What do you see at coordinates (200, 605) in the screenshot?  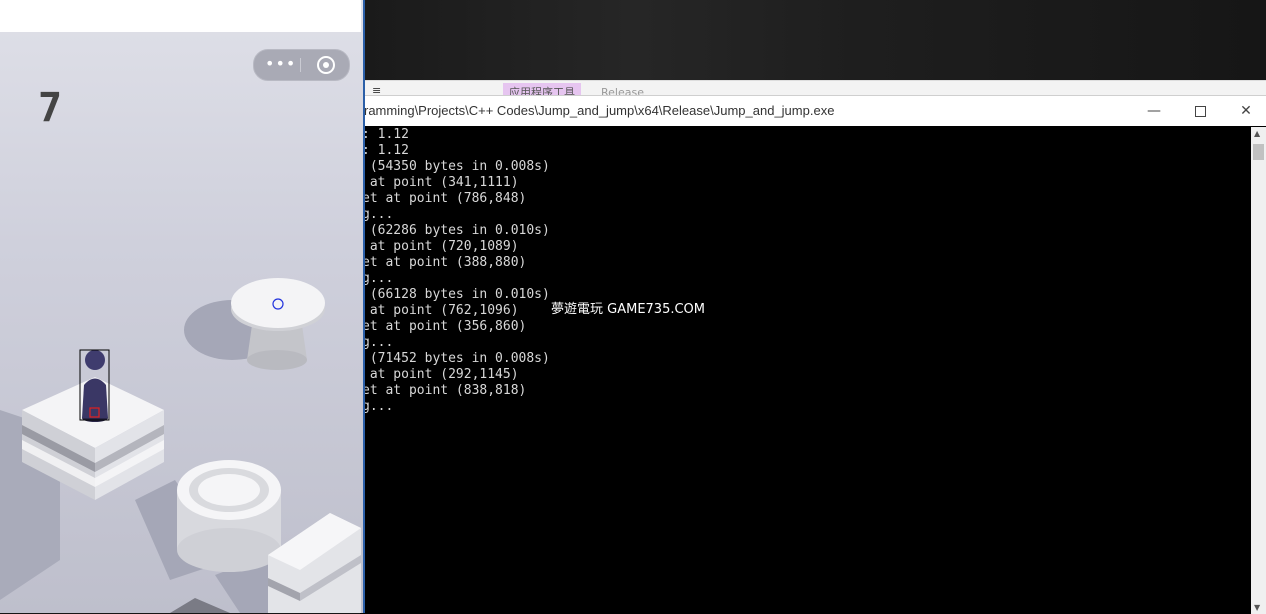 I see `partial-platform` at bounding box center [200, 605].